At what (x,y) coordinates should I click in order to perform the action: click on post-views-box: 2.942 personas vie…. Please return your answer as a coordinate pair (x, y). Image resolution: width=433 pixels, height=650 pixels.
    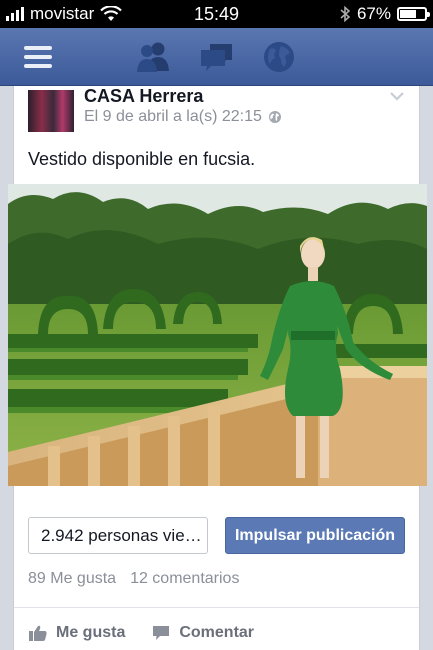
    Looking at the image, I should click on (118, 535).